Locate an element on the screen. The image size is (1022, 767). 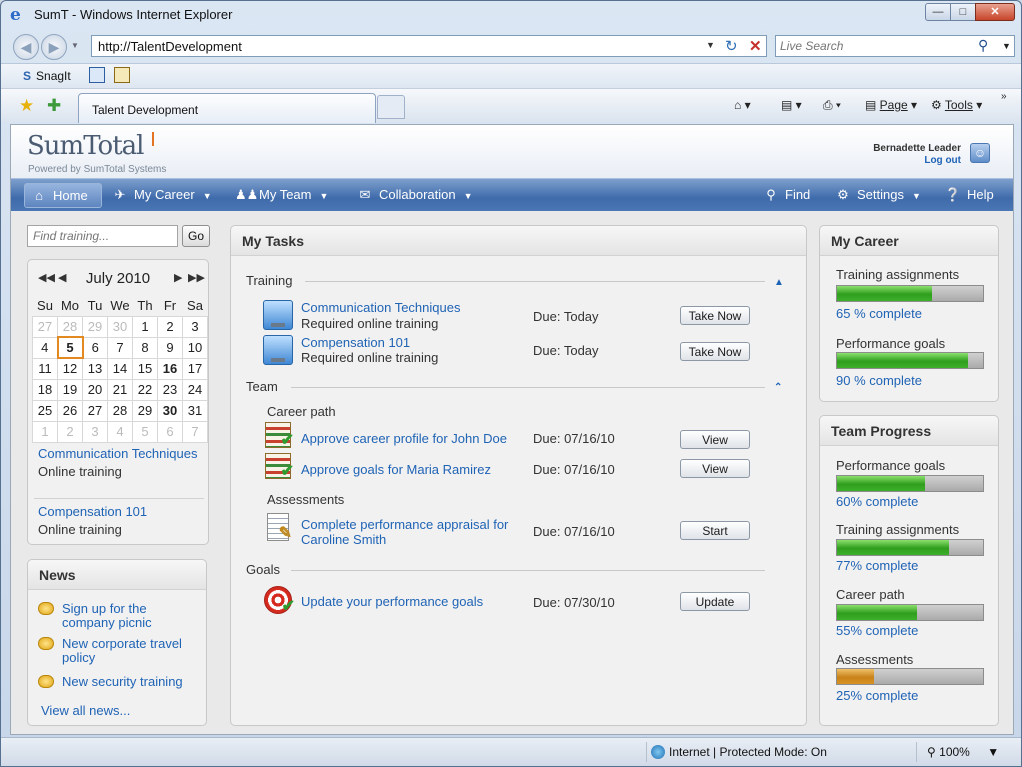
snagit-button: S SnagIt is located at coordinates (47, 76).